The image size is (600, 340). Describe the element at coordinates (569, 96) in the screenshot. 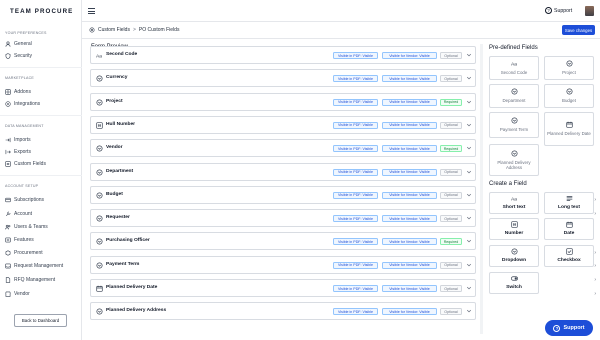

I see `predefined-field-budget: Budget` at that location.